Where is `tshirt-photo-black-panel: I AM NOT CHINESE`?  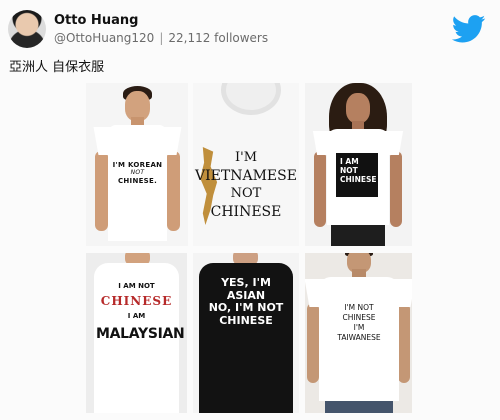
tshirt-photo-black-panel: I AM NOT CHINESE is located at coordinates (358, 164).